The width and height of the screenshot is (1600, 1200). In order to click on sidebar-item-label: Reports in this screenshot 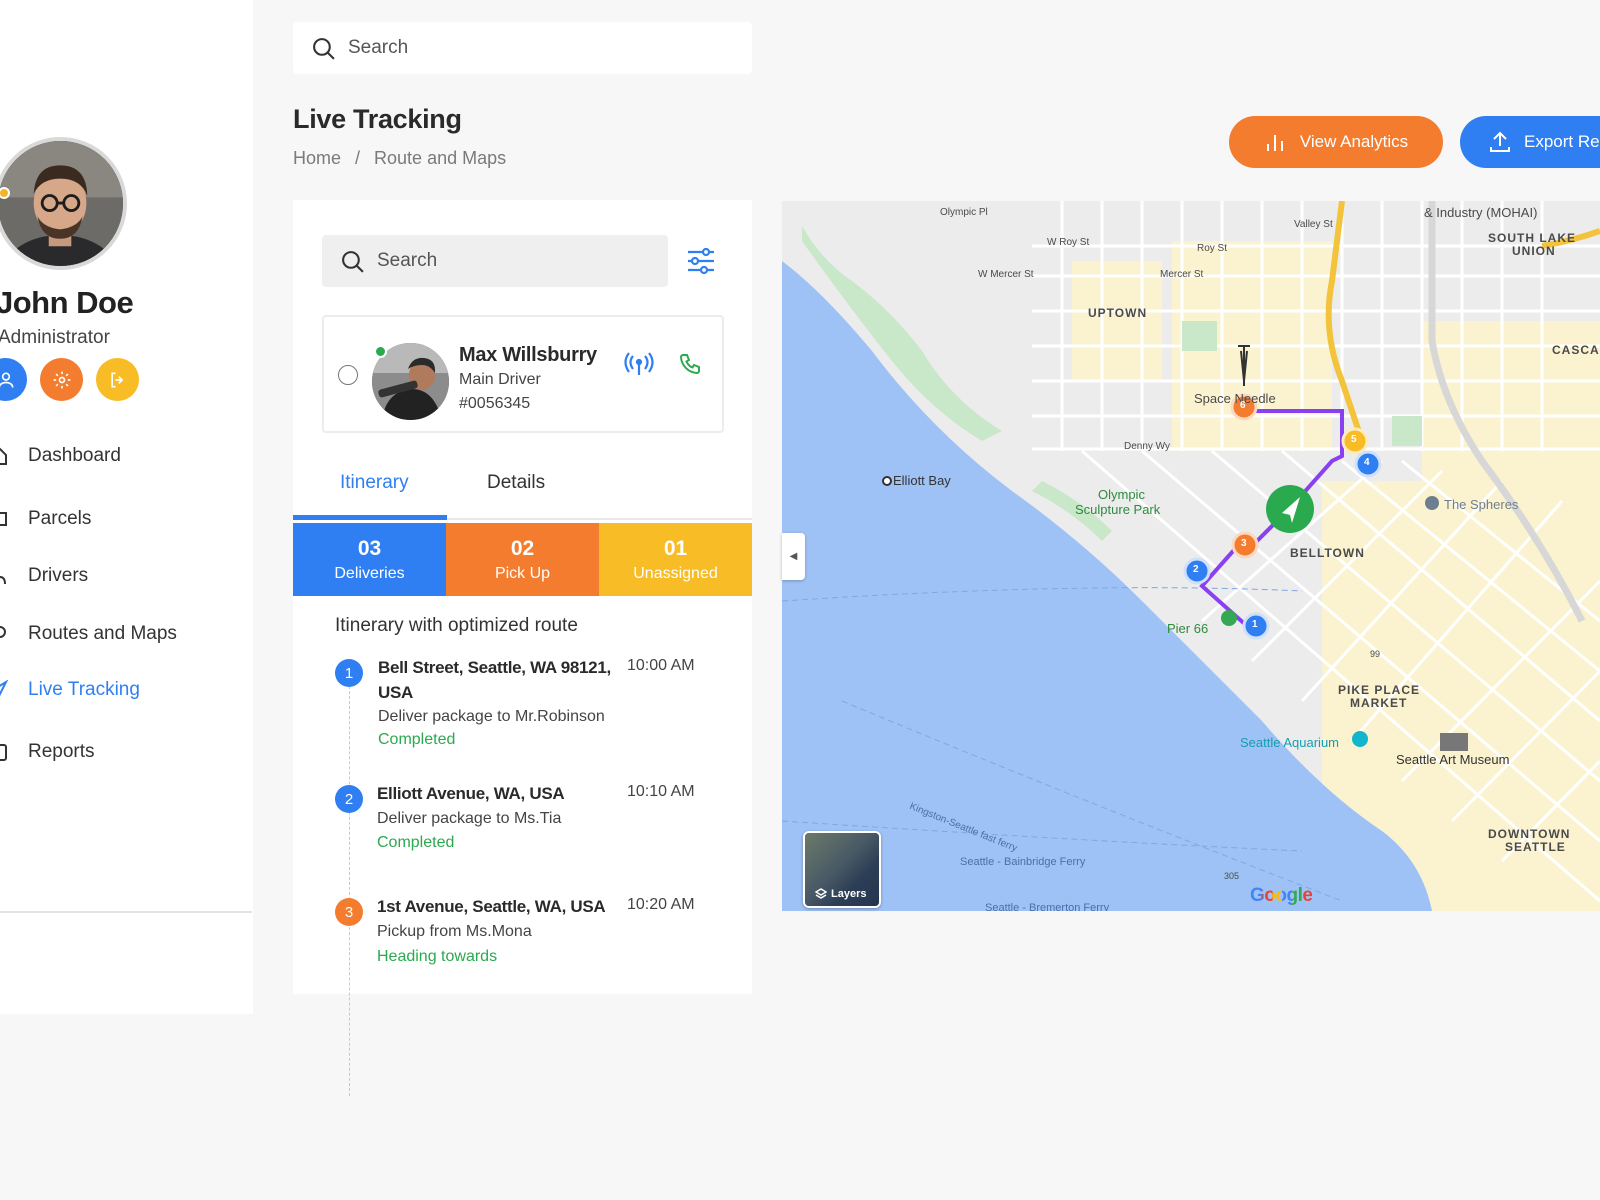, I will do `click(61, 751)`.